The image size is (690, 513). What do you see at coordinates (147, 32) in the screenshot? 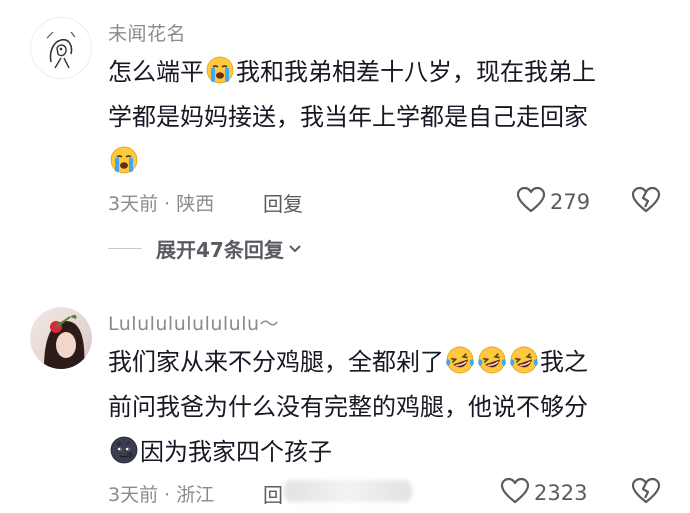
I see `comment-username: 未闻花名` at bounding box center [147, 32].